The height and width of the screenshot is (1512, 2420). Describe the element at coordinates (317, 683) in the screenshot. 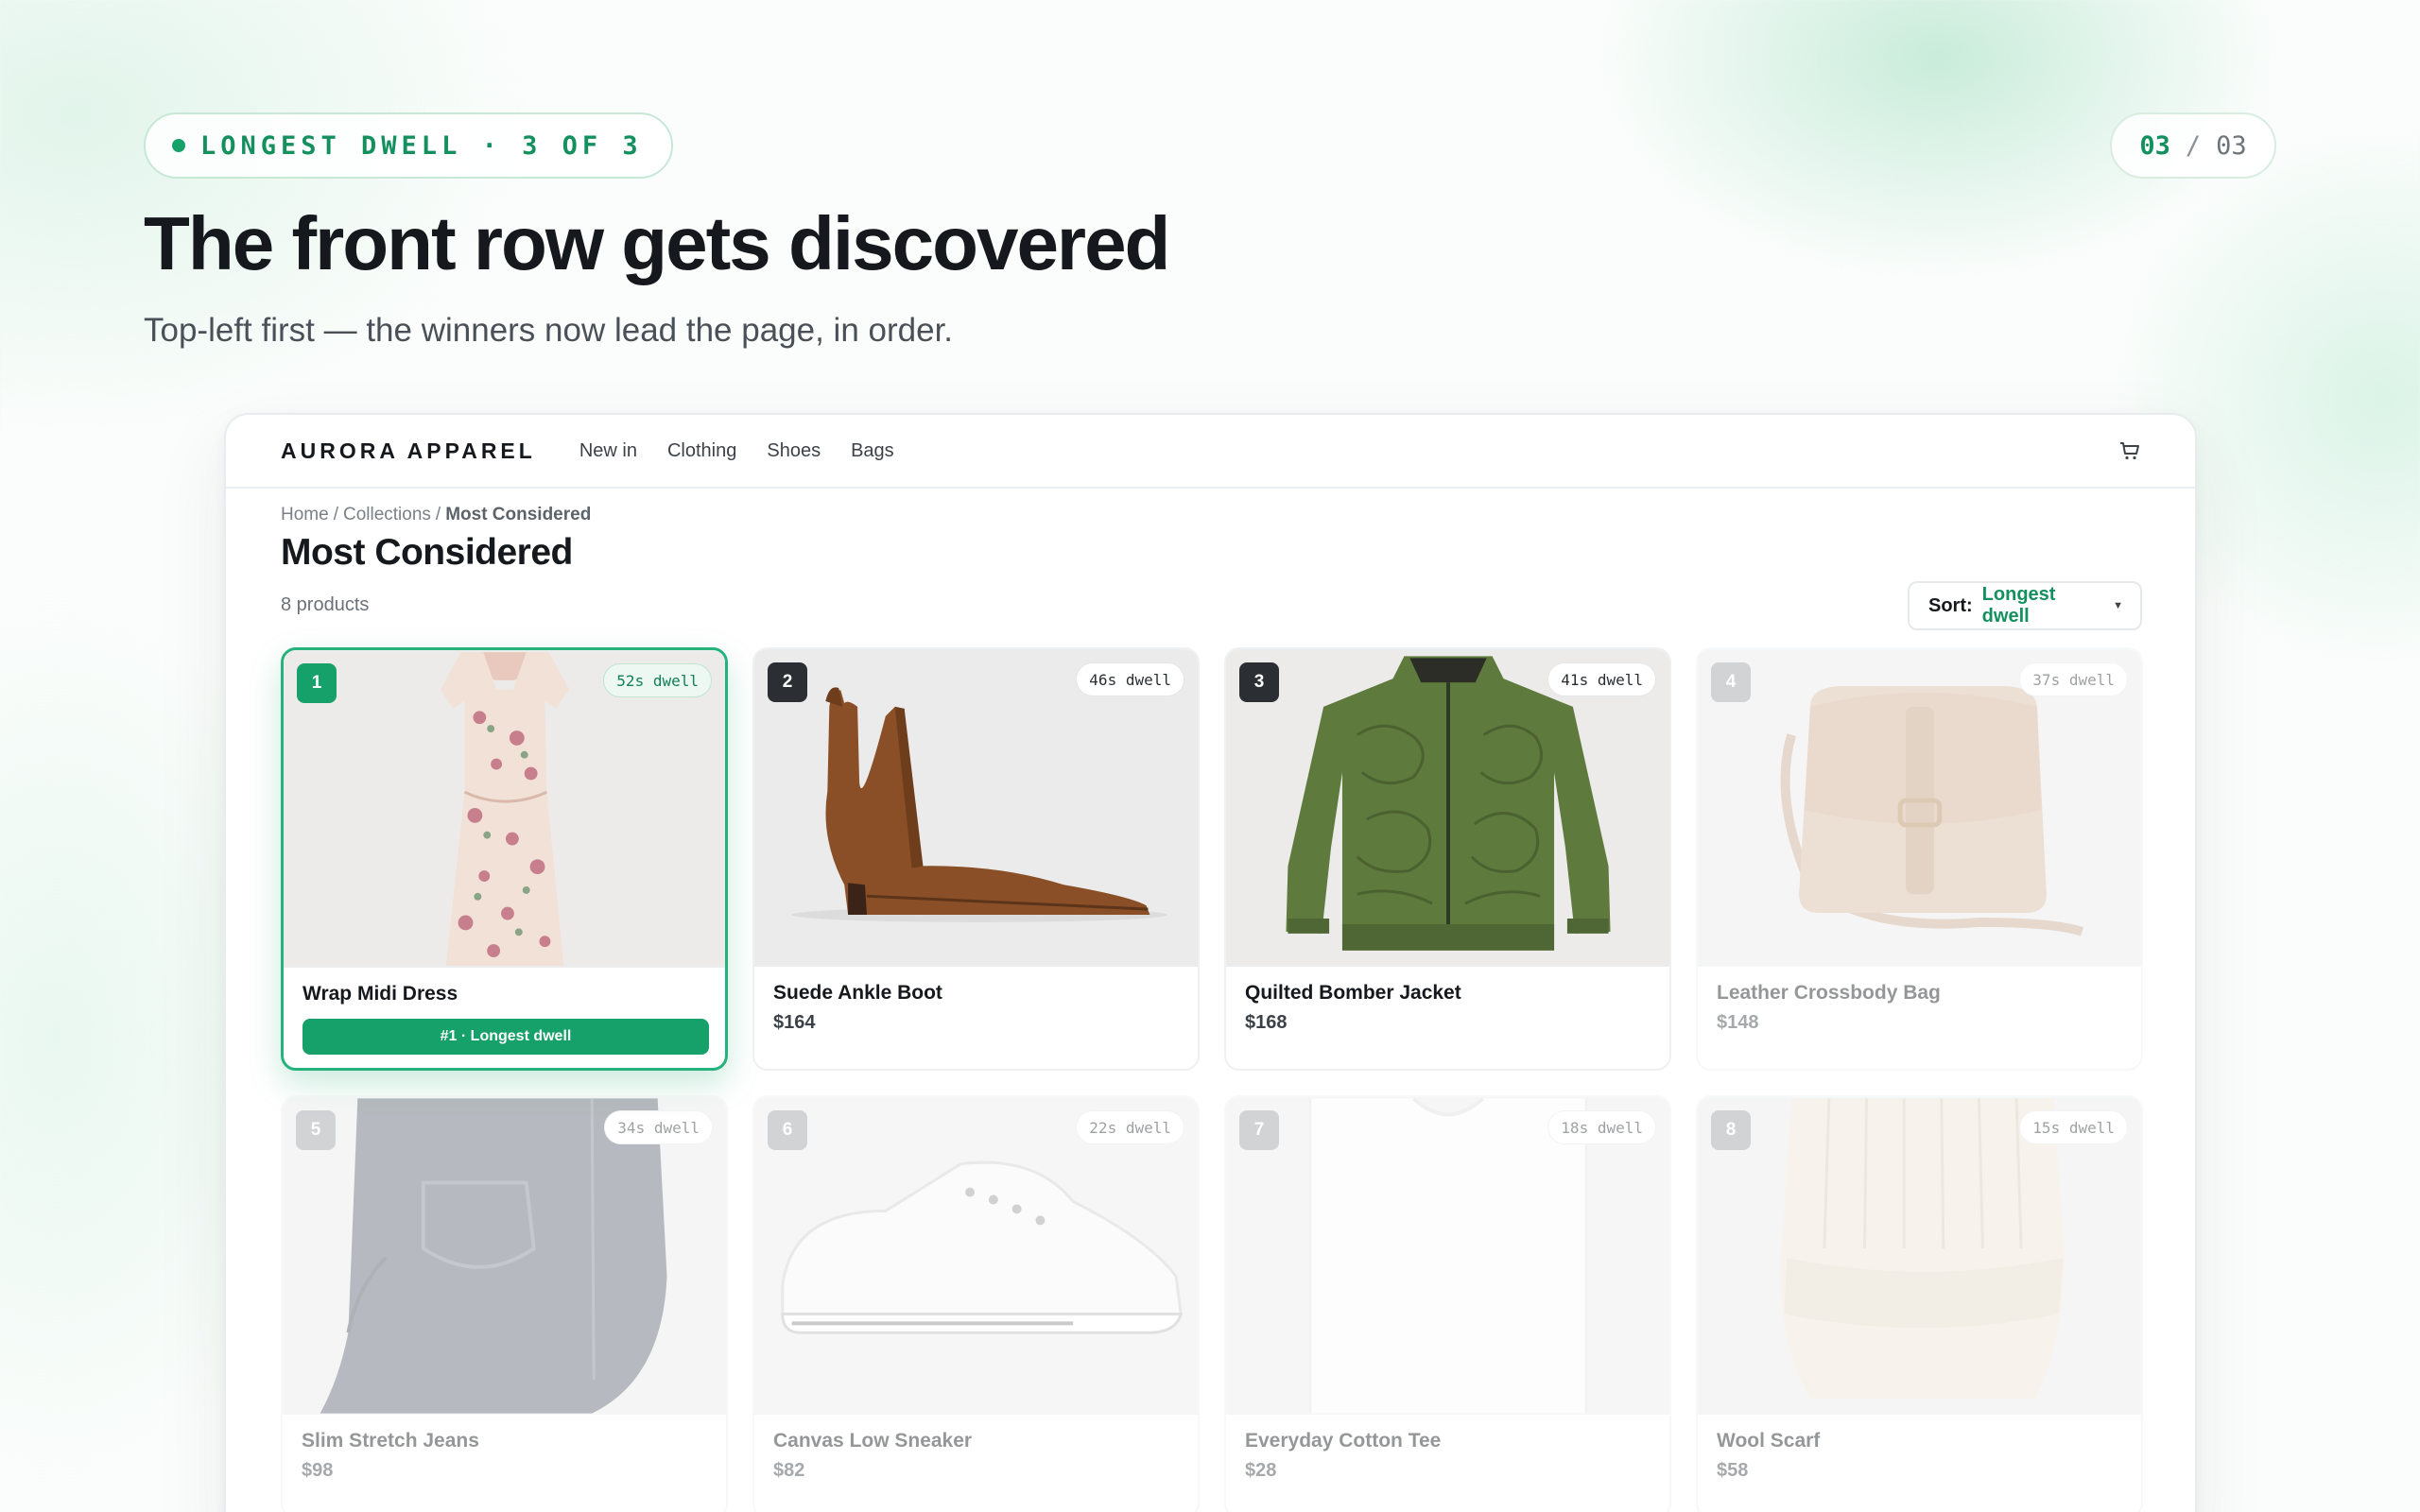

I see `rank-badge: 1` at that location.